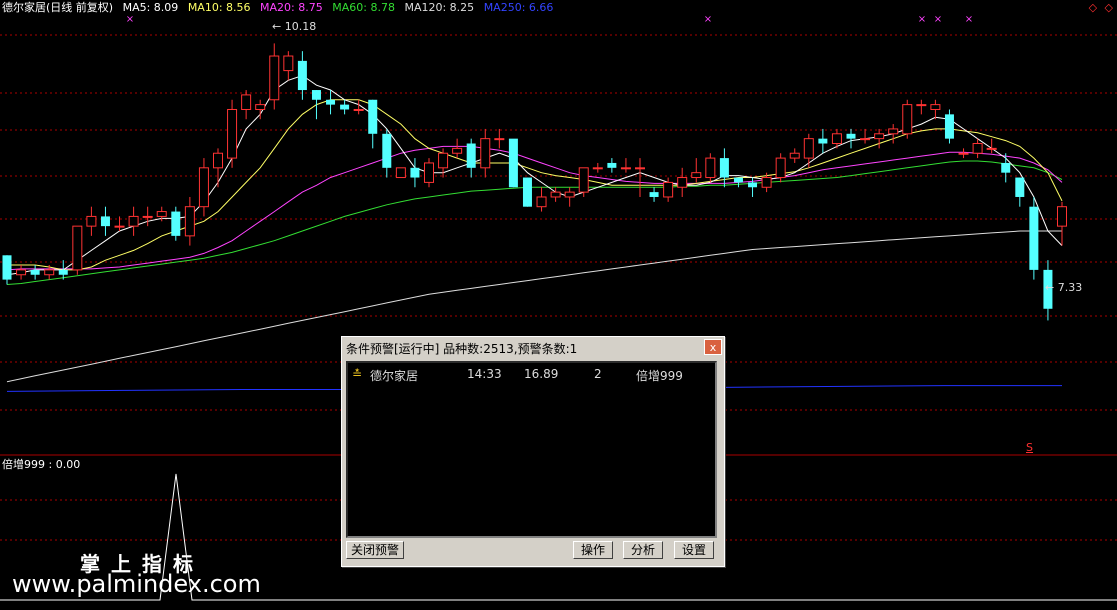  I want to click on ma10-label: MA10: 8.56, so click(219, 7).